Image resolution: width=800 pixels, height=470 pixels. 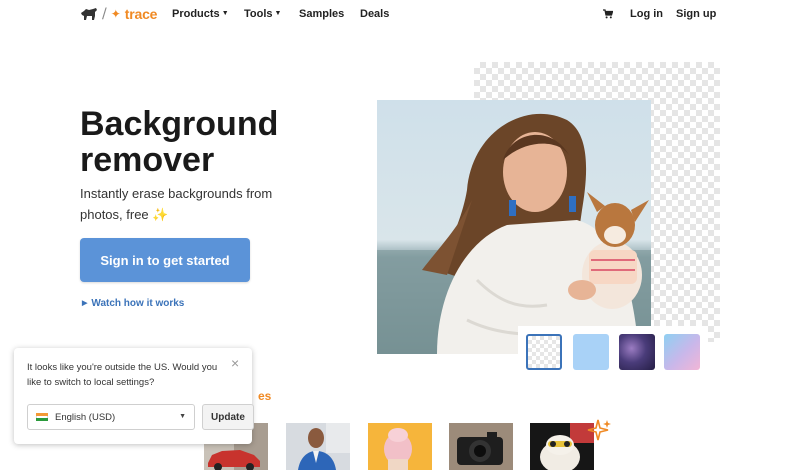 What do you see at coordinates (374, 14) in the screenshot?
I see `nav-deals: Deals` at bounding box center [374, 14].